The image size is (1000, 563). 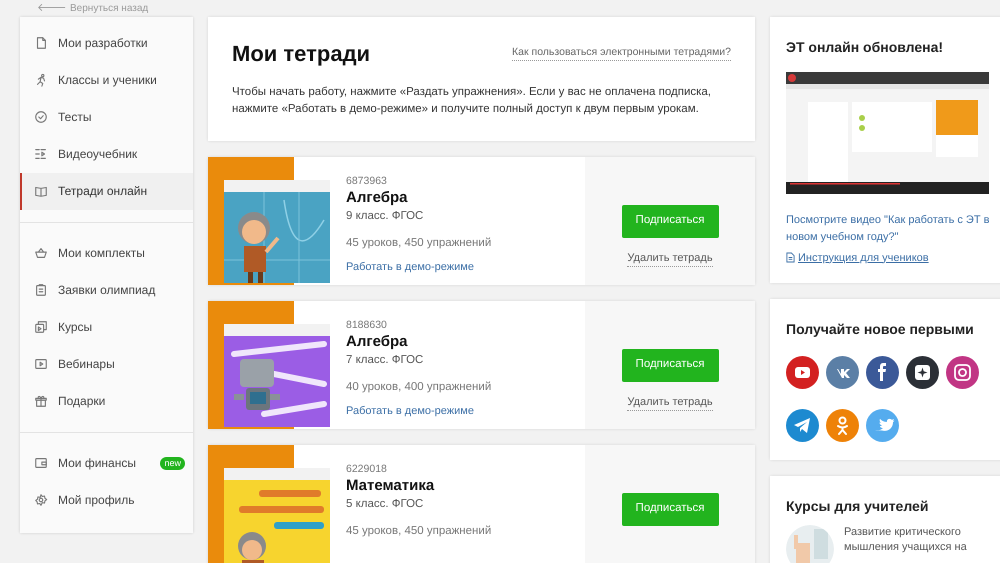 I want to click on sidebar-item: Мои разработки, so click(x=106, y=43).